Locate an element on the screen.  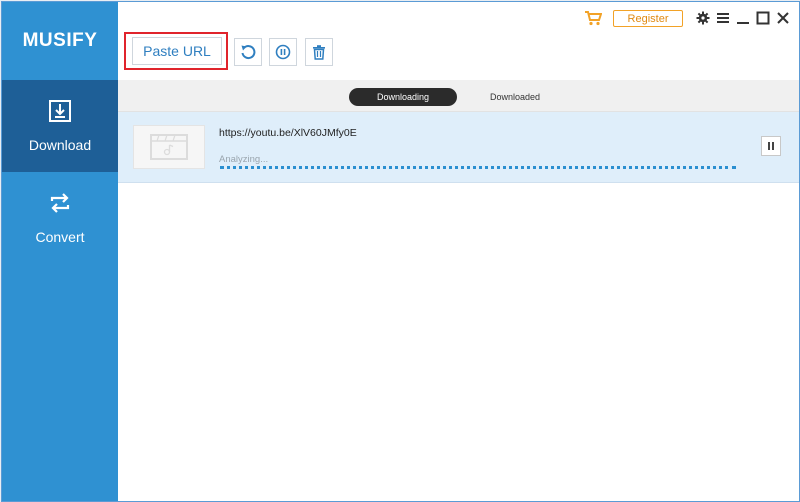
sidebar-item-label: Download is located at coordinates (60, 145).